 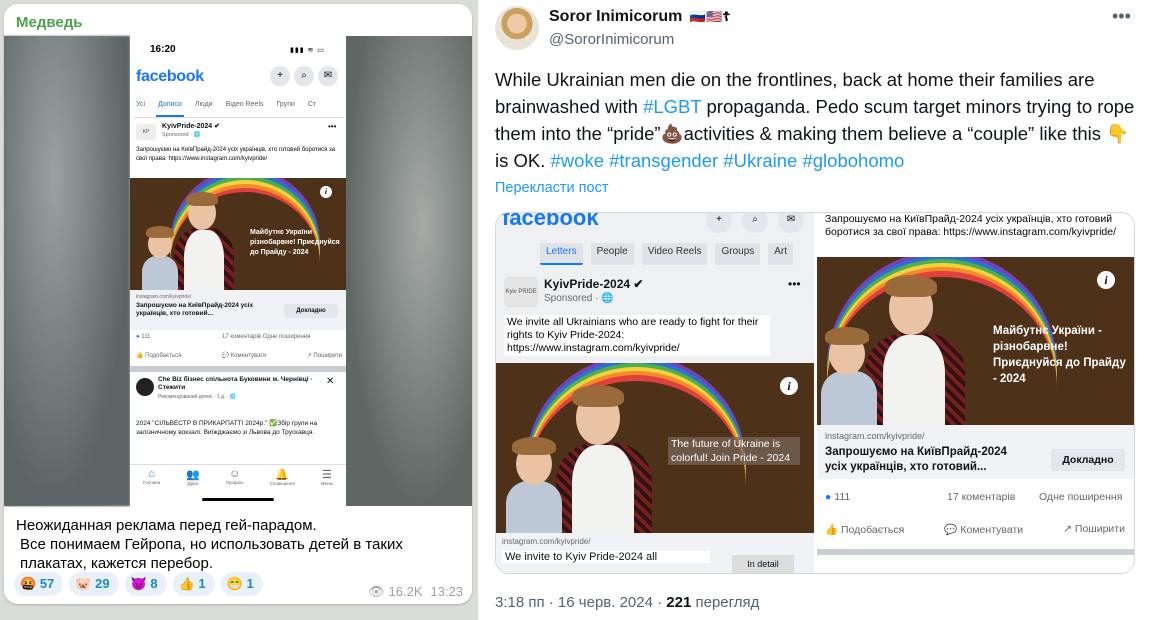 What do you see at coordinates (49, 22) in the screenshot?
I see `message-author: Медведь` at bounding box center [49, 22].